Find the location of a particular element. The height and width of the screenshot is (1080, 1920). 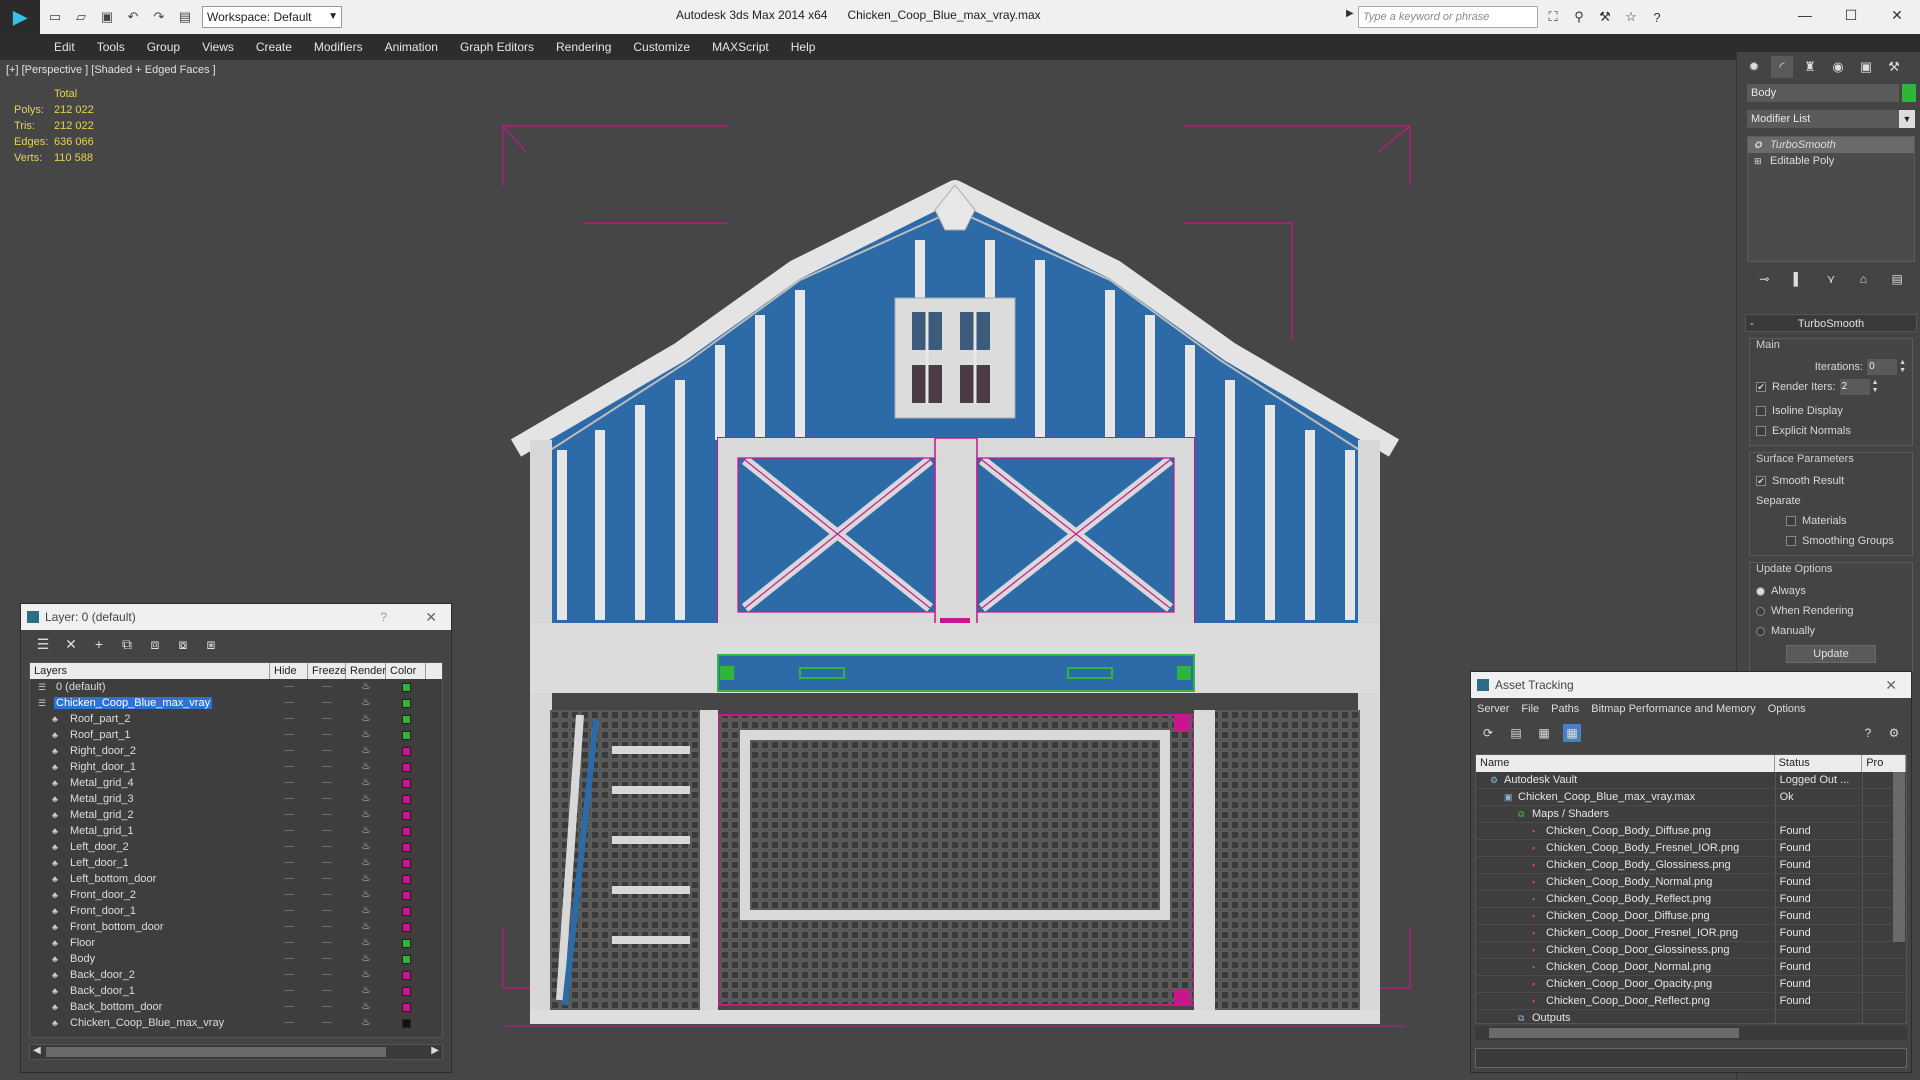

help-icon: ? is located at coordinates (383, 617).